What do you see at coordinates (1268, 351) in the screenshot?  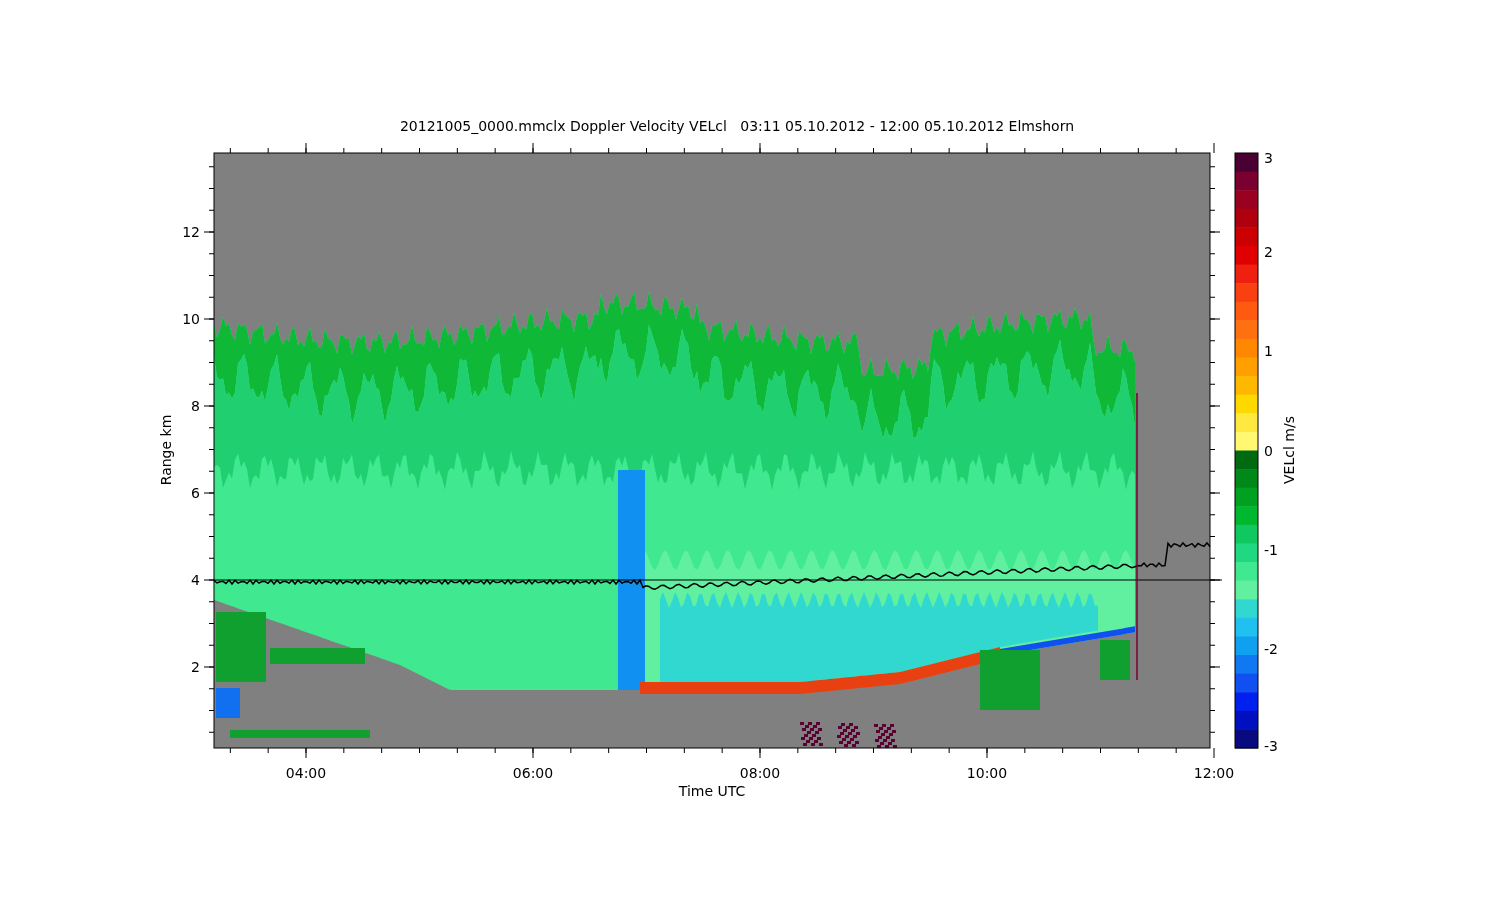 I see `colorbar-tick-label: 1` at bounding box center [1268, 351].